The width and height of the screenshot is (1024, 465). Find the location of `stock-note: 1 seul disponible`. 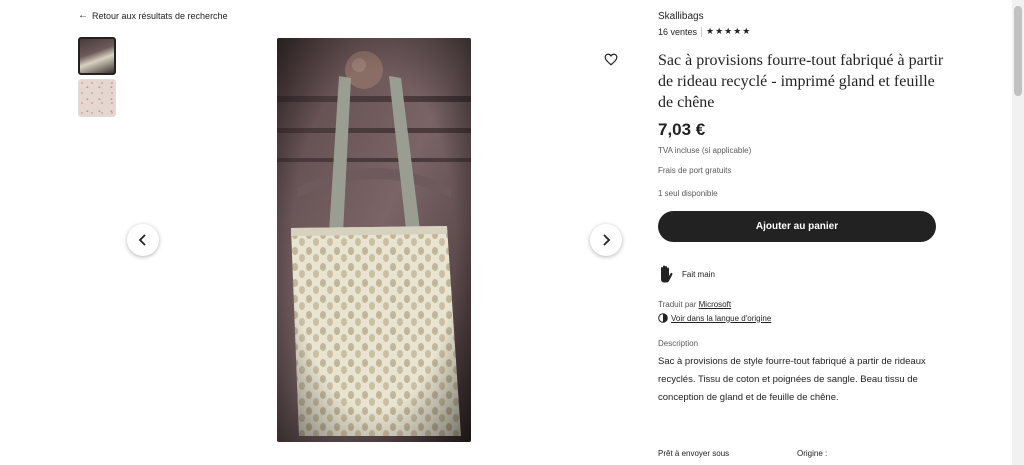

stock-note: 1 seul disponible is located at coordinates (688, 193).